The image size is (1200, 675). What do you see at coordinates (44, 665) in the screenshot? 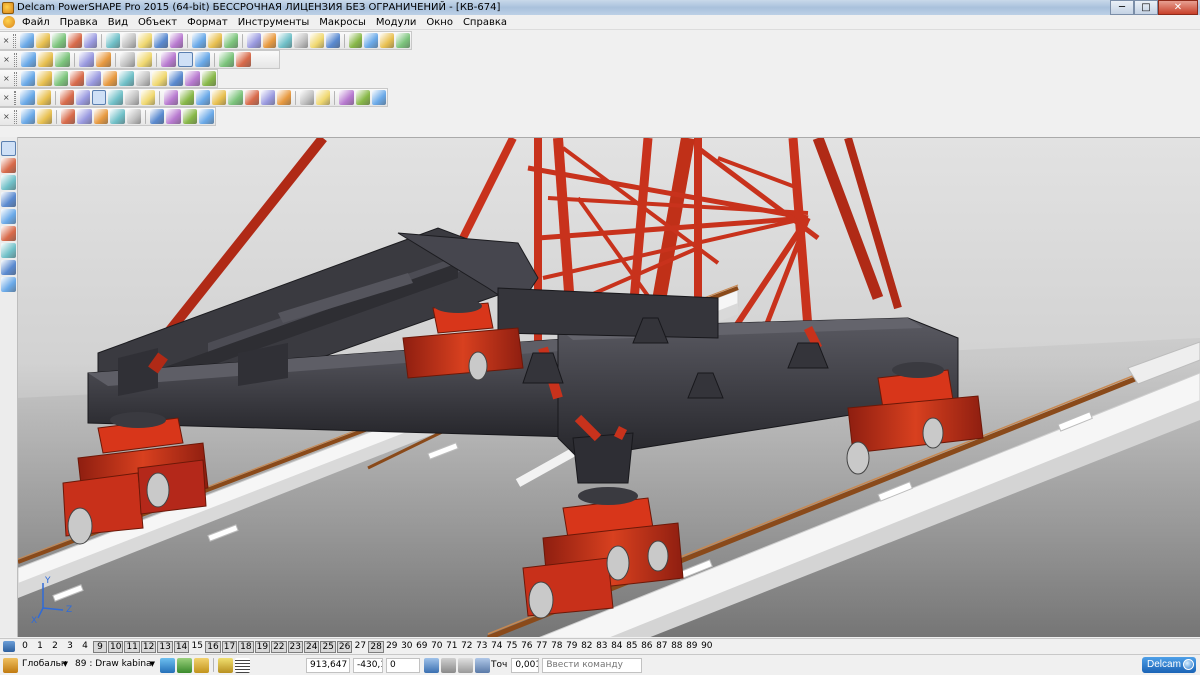
I see `workplane-select: Глобальн` at bounding box center [44, 665].